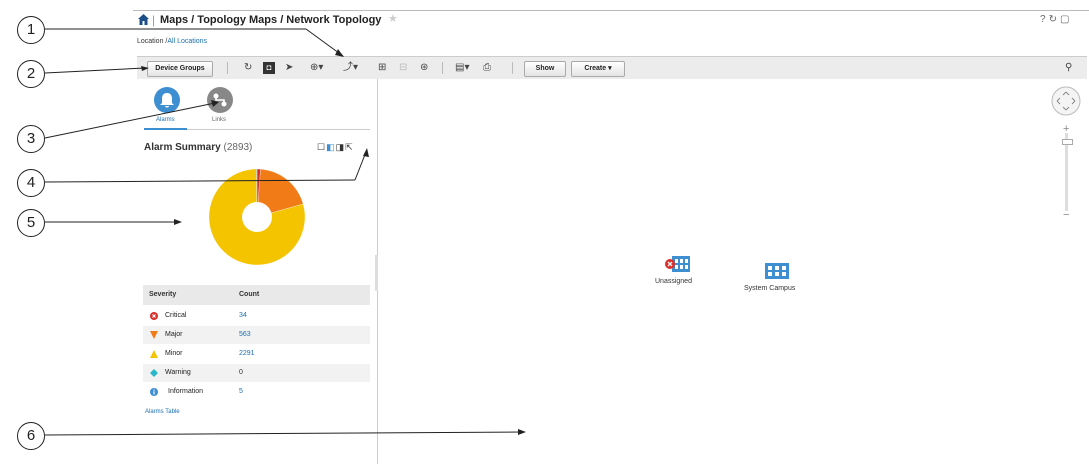 This screenshot has height=464, width=1089. I want to click on callout-2: 2, so click(31, 74).